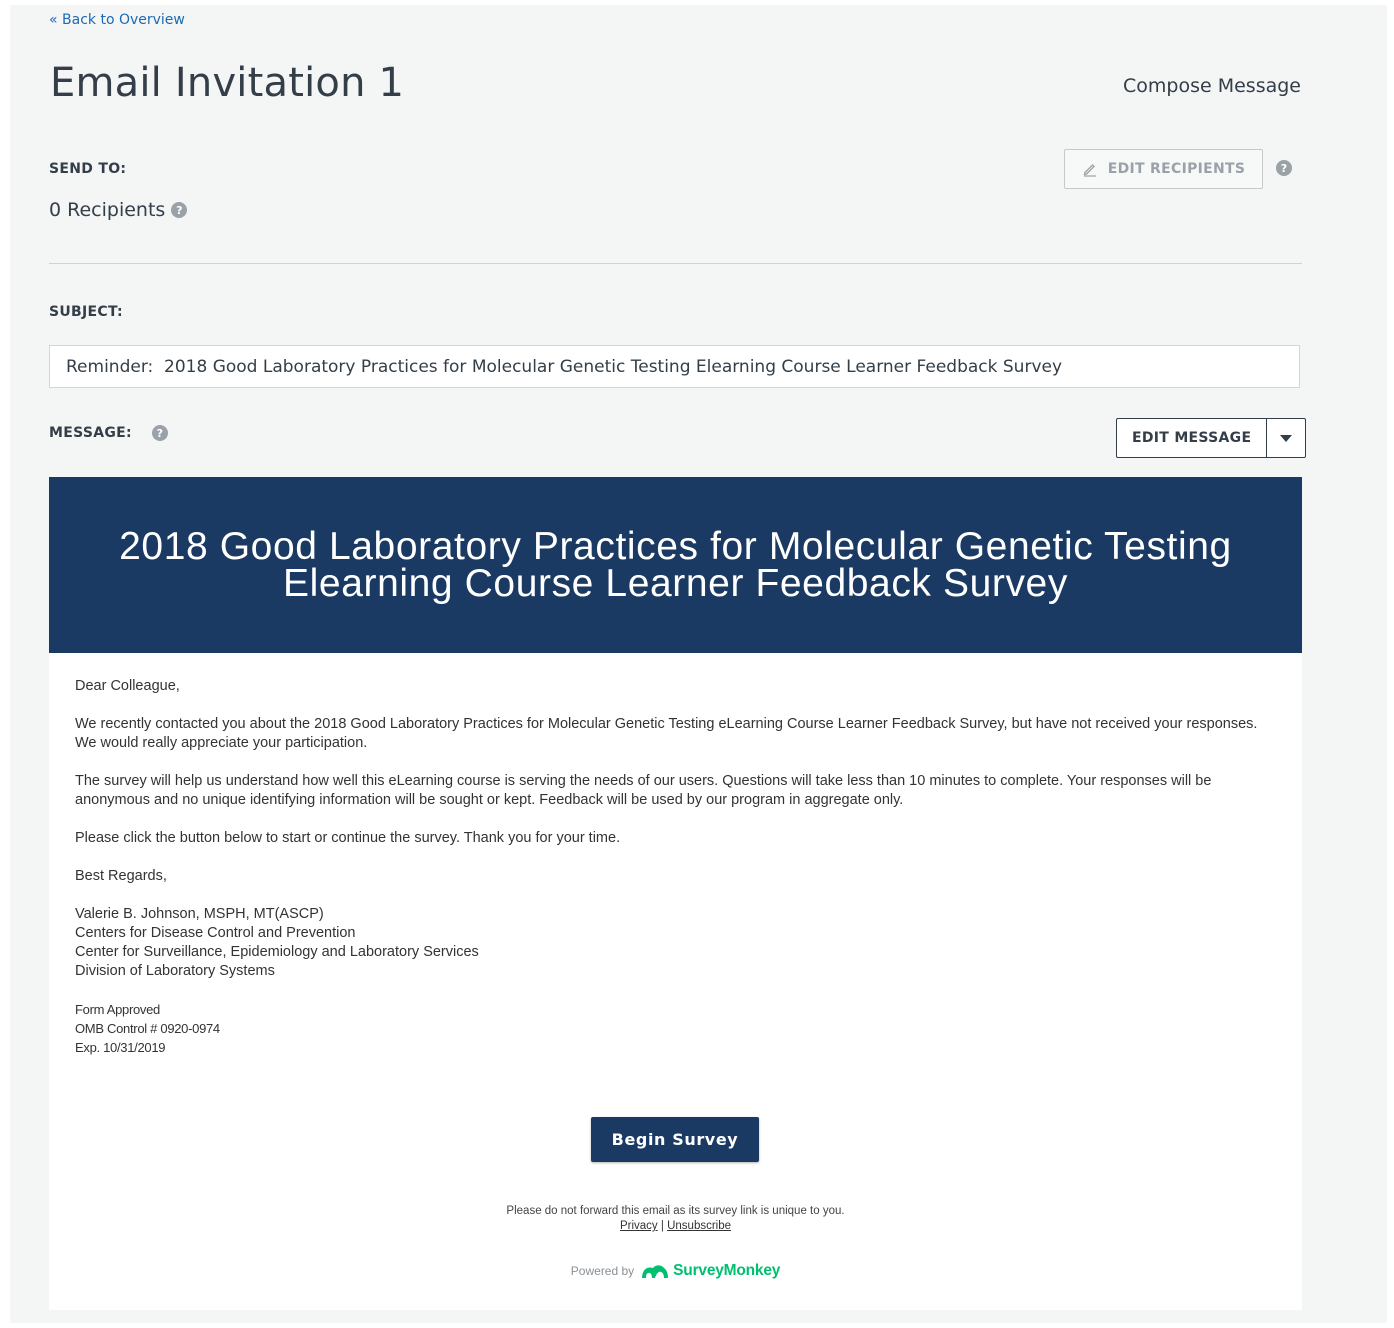  Describe the element at coordinates (199, 914) in the screenshot. I see `signature-line: Valerie B. Johnson, MSPH, MT(ASCP)` at that location.